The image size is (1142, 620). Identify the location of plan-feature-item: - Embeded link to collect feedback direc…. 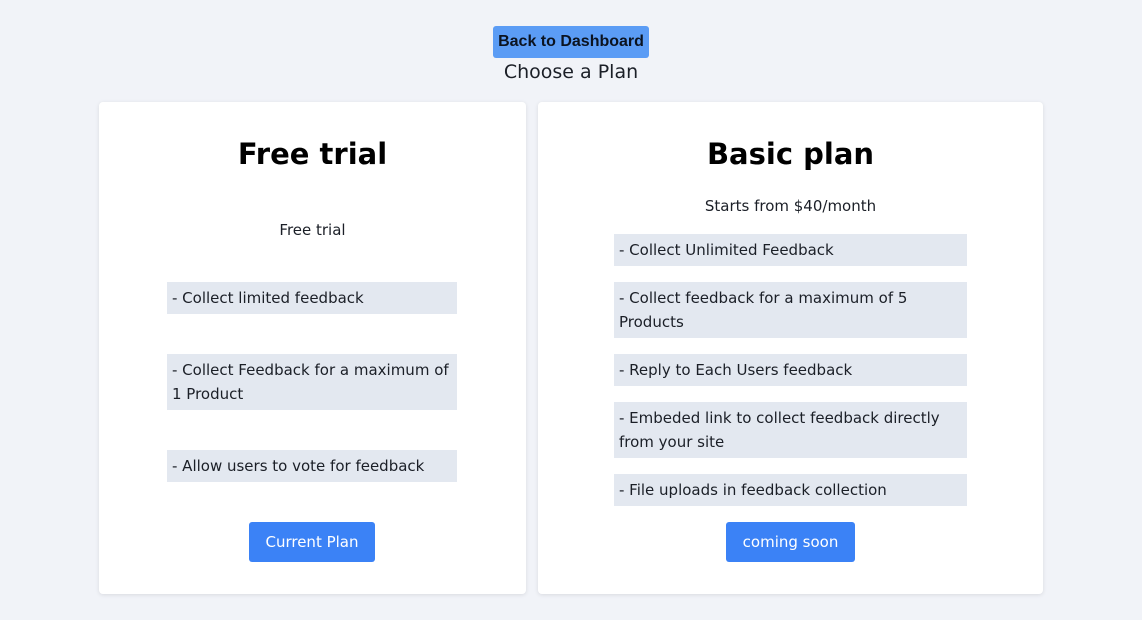
(790, 430).